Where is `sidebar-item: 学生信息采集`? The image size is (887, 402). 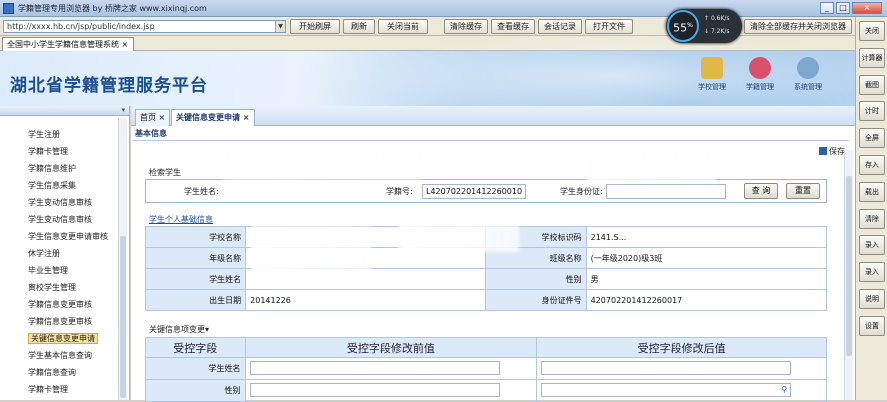
sidebar-item: 学生信息采集 is located at coordinates (64, 185).